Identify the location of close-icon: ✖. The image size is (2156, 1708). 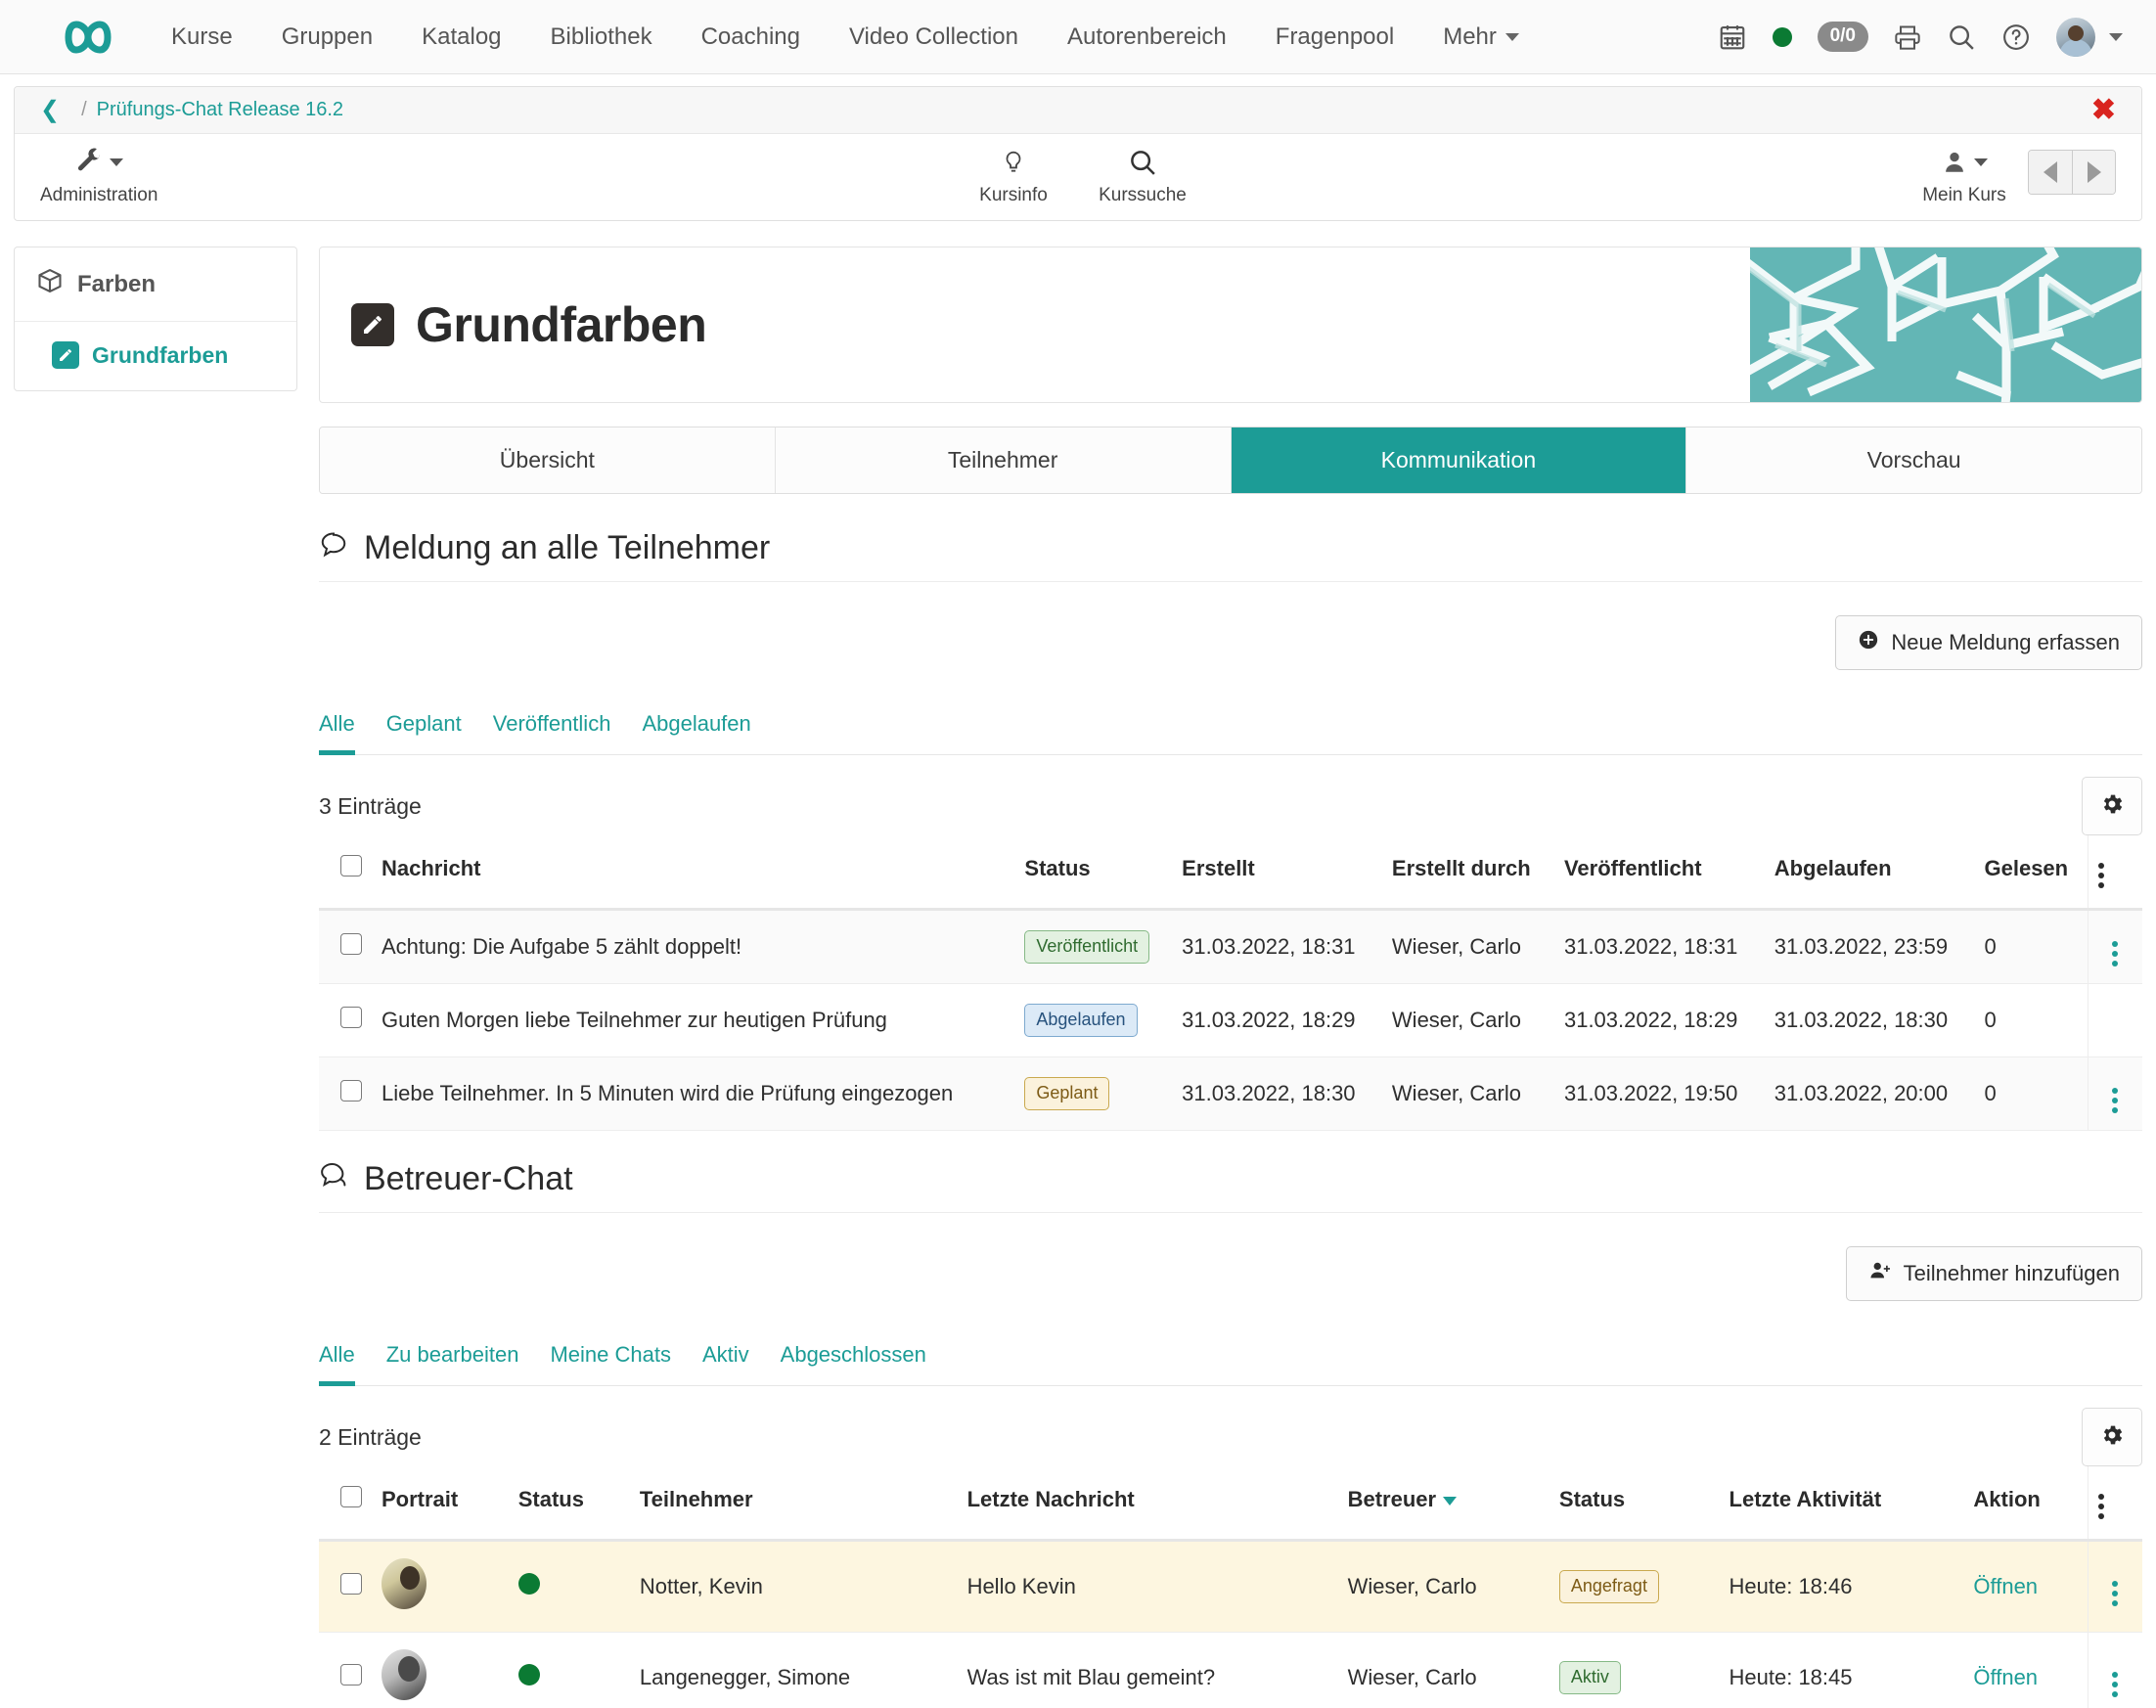
(2103, 110).